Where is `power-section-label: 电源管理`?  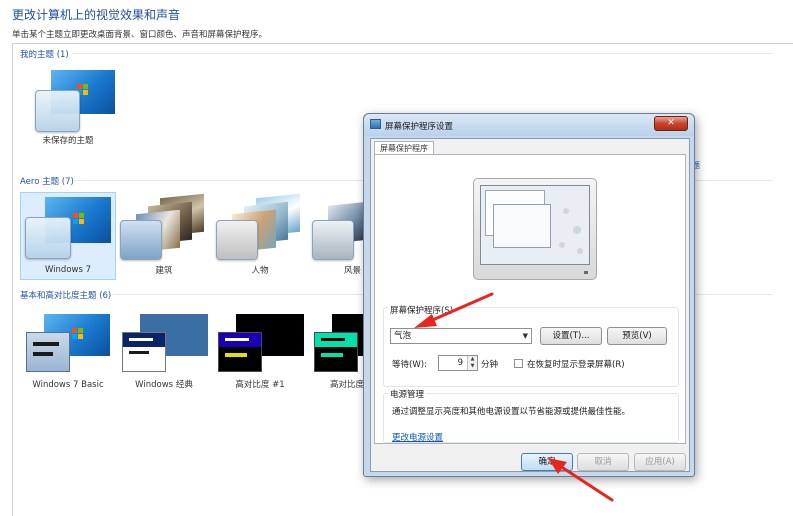
power-section-label: 电源管理 is located at coordinates (407, 394).